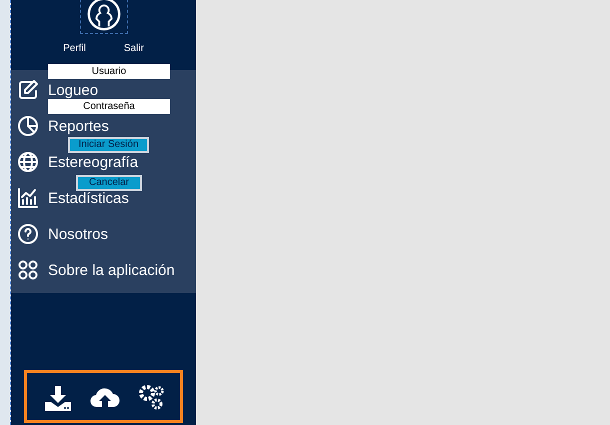 The height and width of the screenshot is (425, 610). I want to click on input-field: Usuario, so click(109, 71).